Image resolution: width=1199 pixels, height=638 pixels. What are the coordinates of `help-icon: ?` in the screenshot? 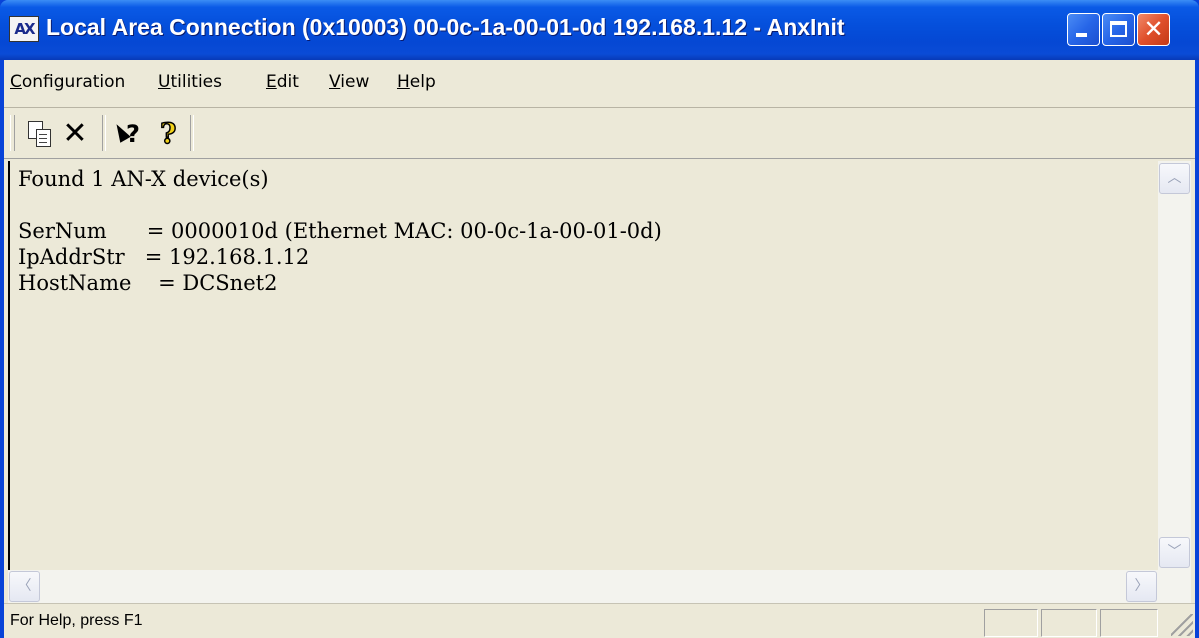 It's located at (168, 133).